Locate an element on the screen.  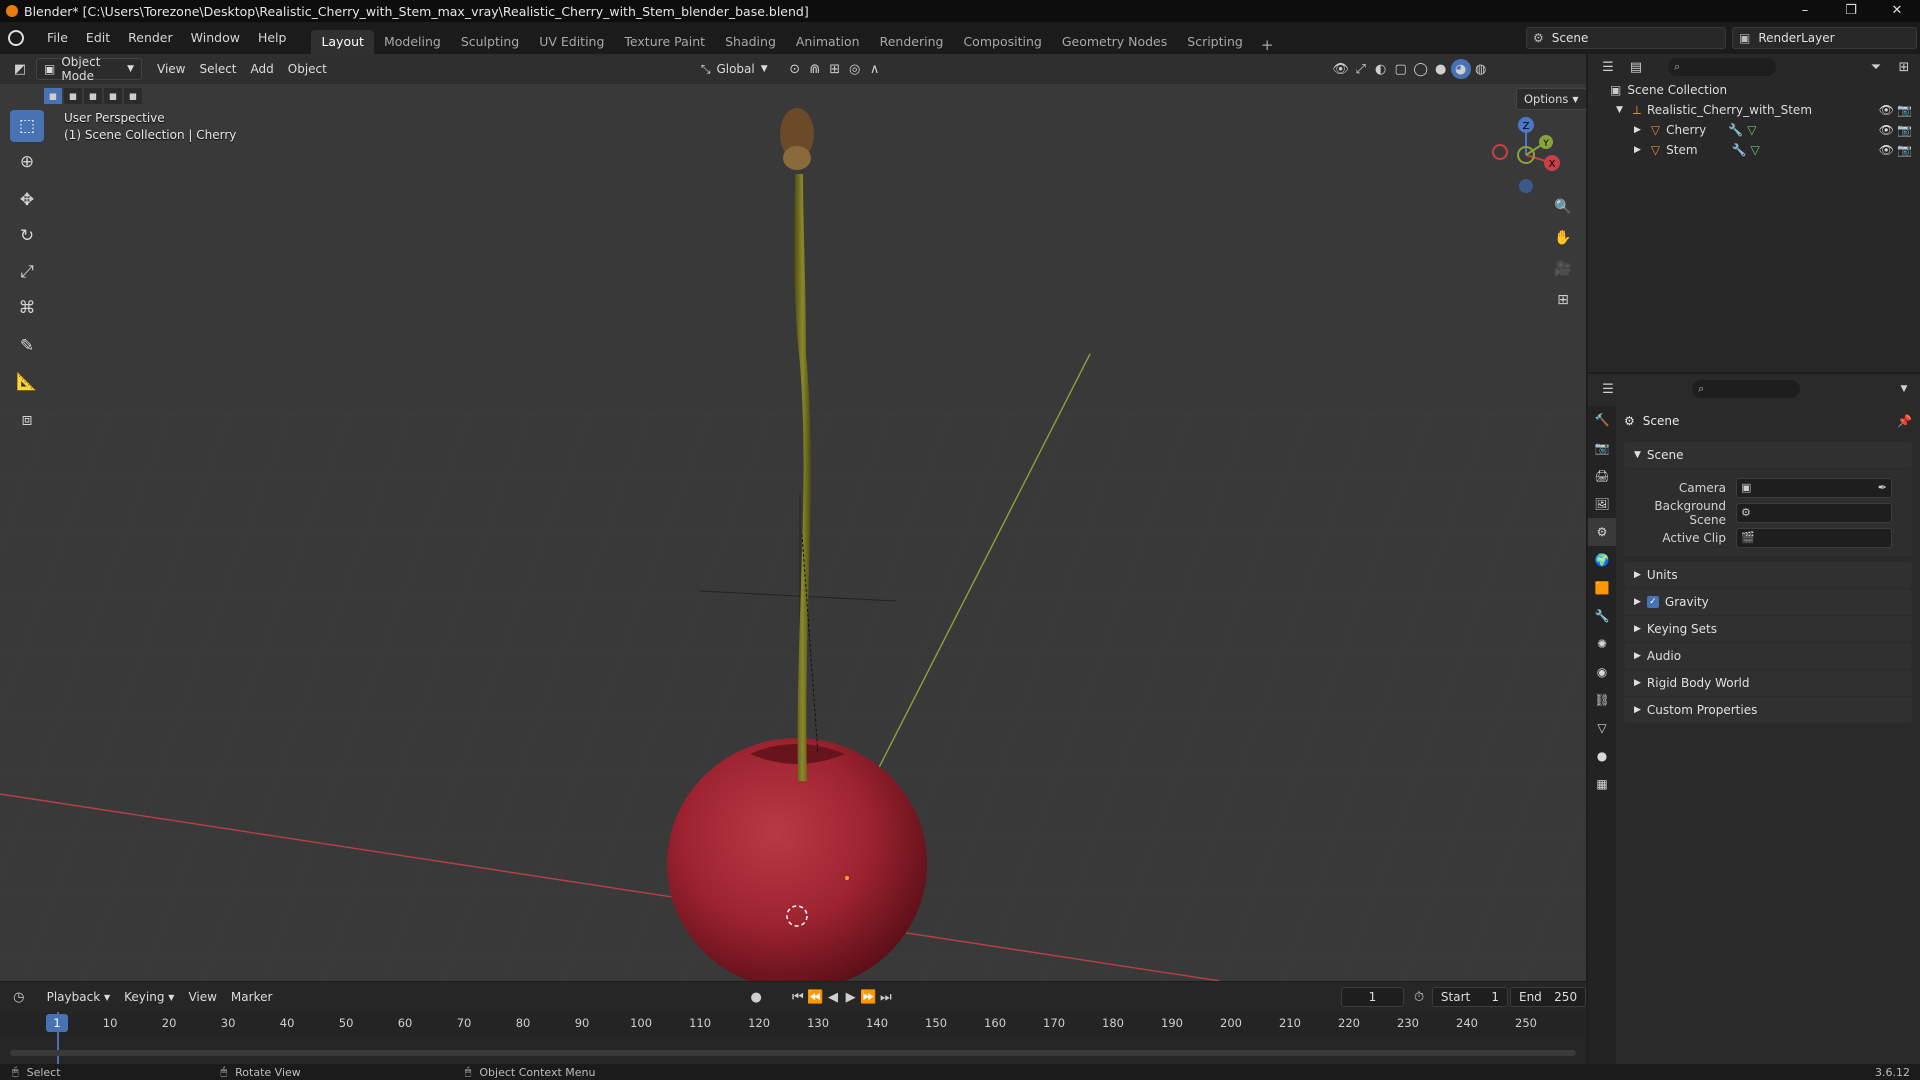
view-layer-tab-icon: 🖼 is located at coordinates (1602, 504).